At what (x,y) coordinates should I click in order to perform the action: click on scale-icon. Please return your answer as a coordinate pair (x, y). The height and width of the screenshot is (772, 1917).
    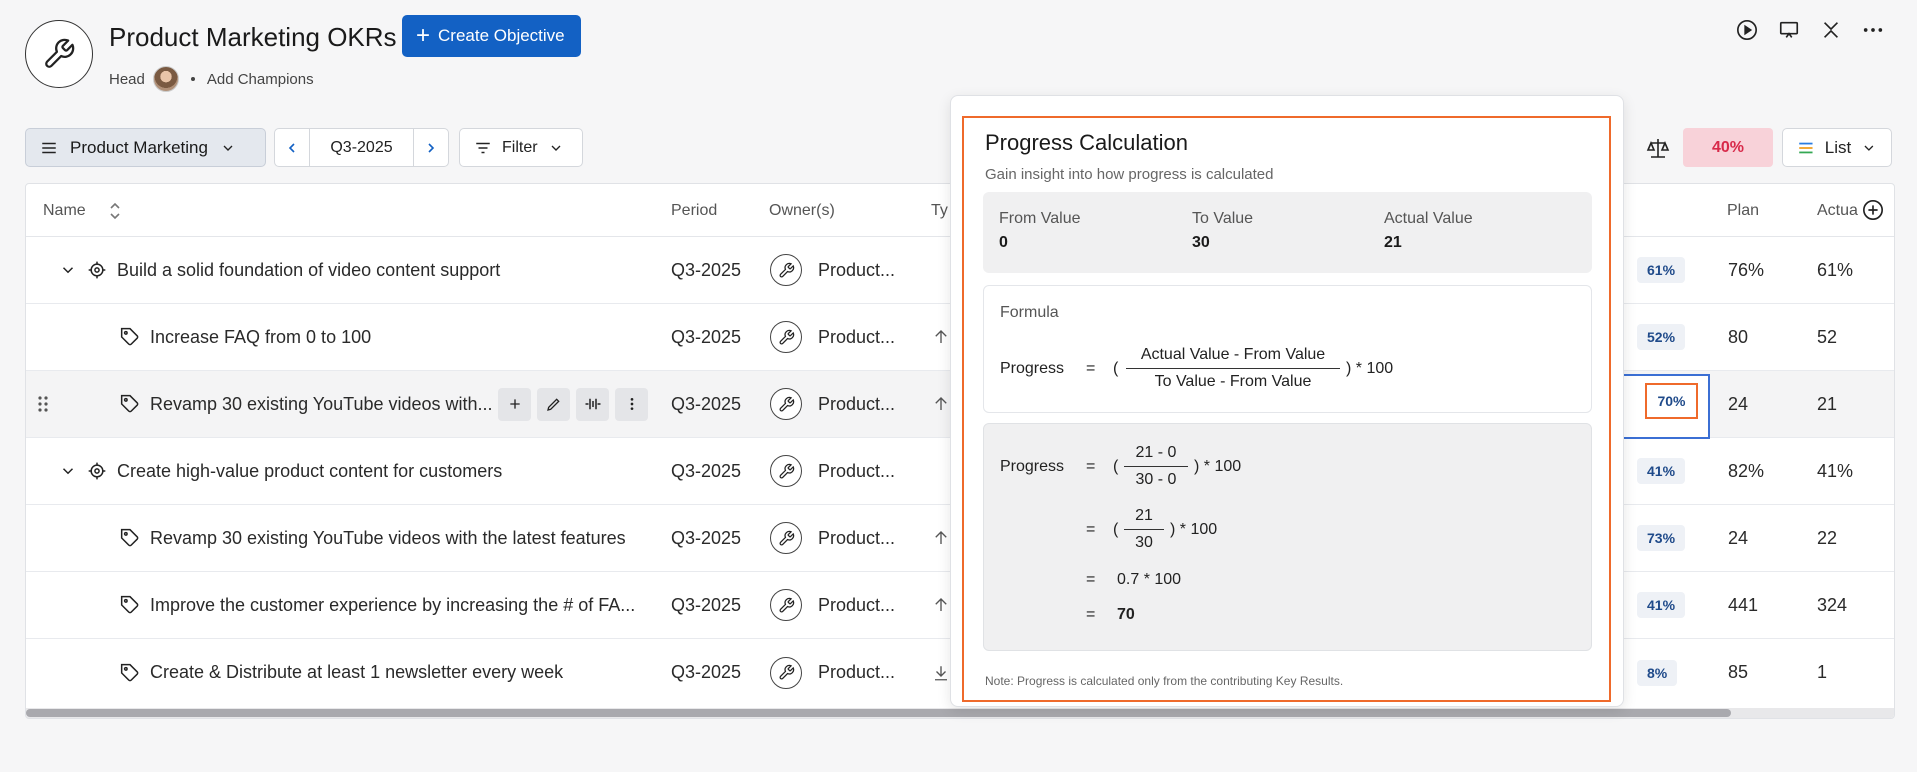
    Looking at the image, I should click on (1658, 148).